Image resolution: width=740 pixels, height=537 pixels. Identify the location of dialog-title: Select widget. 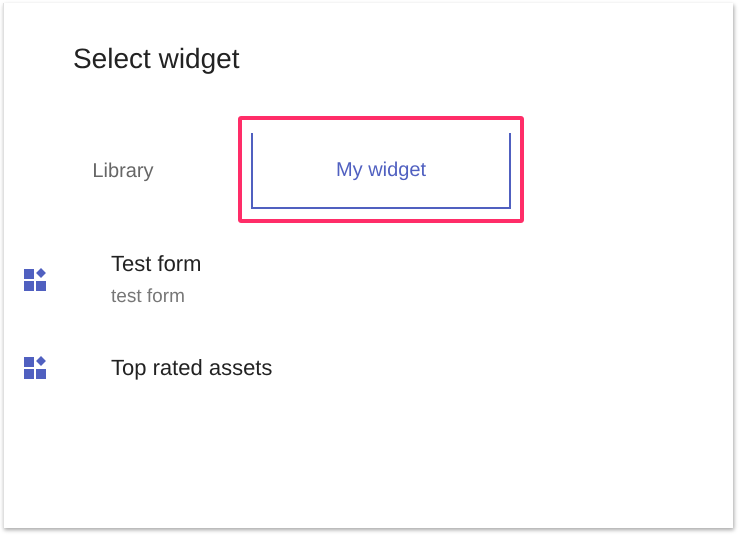
(156, 59).